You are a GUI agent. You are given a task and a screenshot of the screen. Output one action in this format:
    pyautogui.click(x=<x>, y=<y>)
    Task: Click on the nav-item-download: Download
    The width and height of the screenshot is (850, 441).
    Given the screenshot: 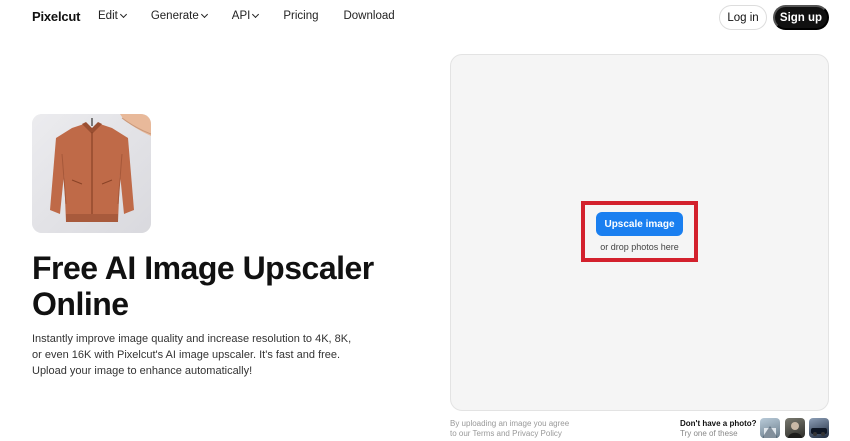 What is the action you would take?
    pyautogui.click(x=368, y=16)
    